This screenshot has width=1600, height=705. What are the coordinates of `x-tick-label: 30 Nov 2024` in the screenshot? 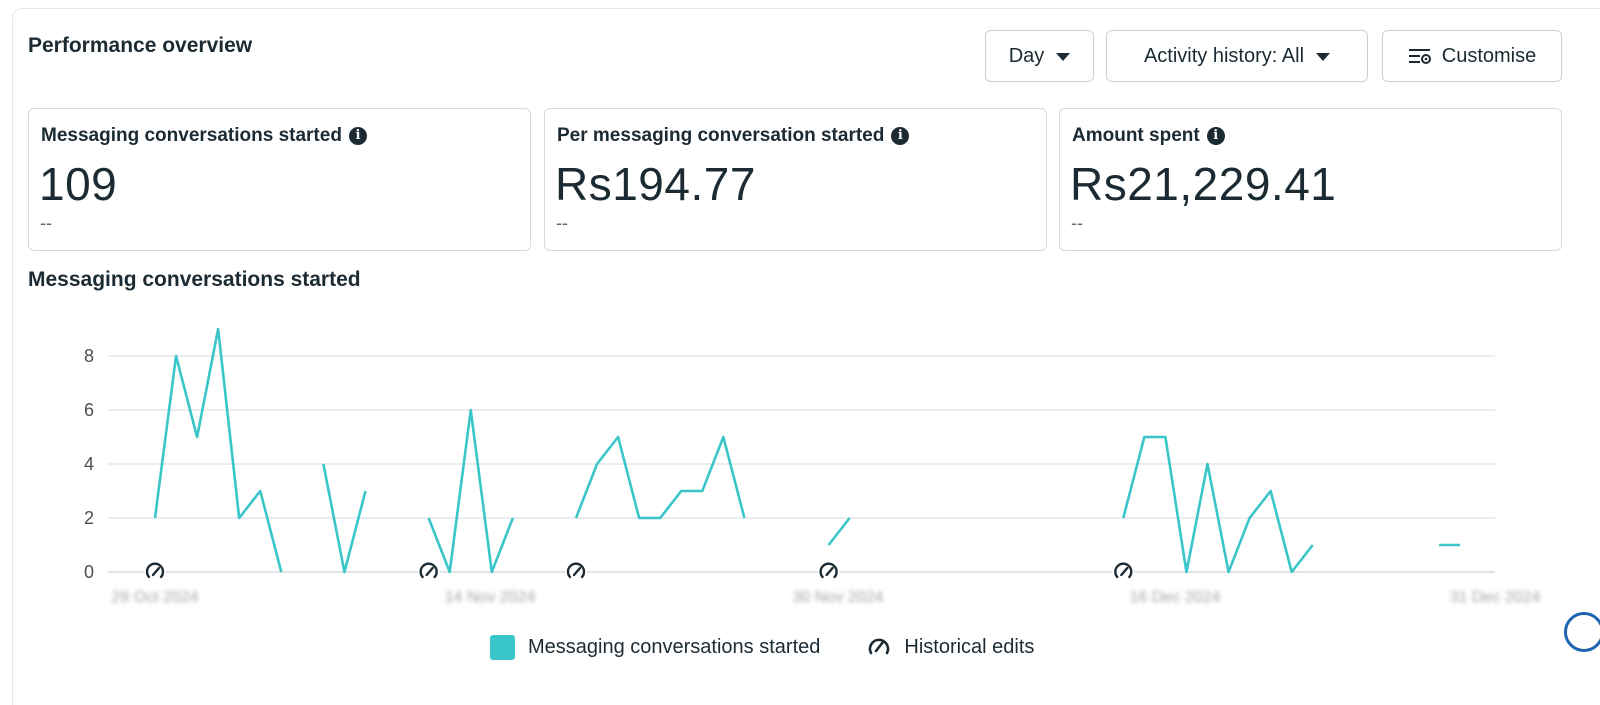 It's located at (838, 597).